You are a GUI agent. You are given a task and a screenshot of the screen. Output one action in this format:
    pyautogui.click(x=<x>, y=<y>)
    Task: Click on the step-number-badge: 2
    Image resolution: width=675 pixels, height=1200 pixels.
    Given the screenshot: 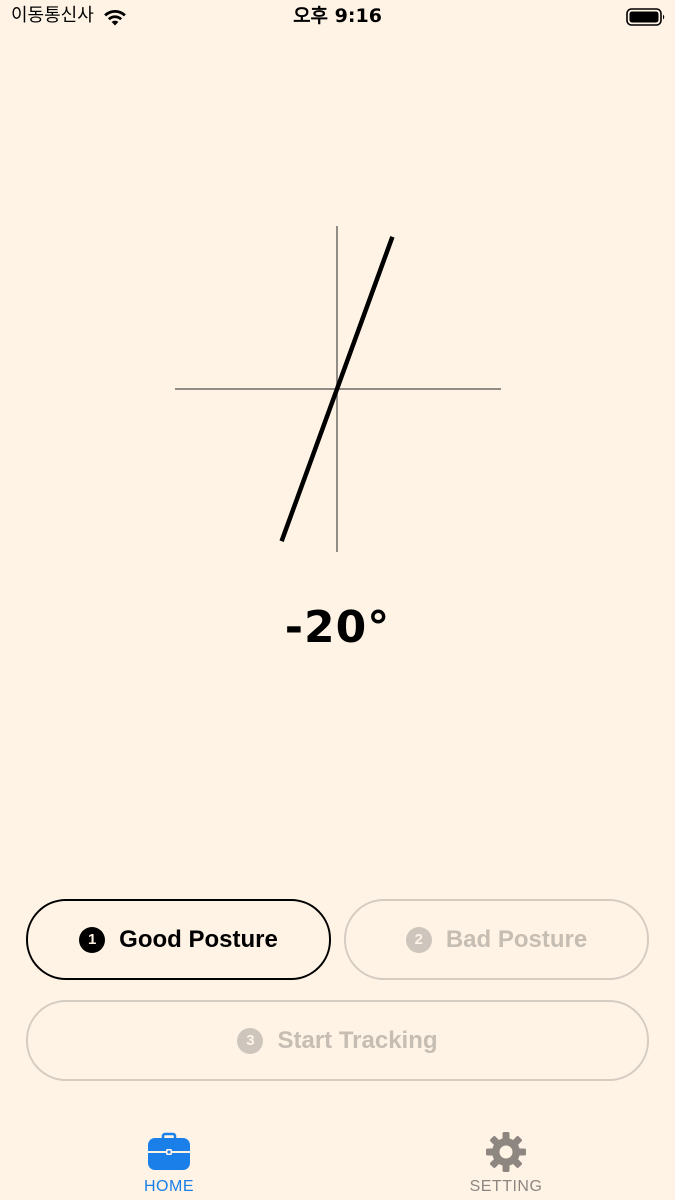 What is the action you would take?
    pyautogui.click(x=418, y=939)
    